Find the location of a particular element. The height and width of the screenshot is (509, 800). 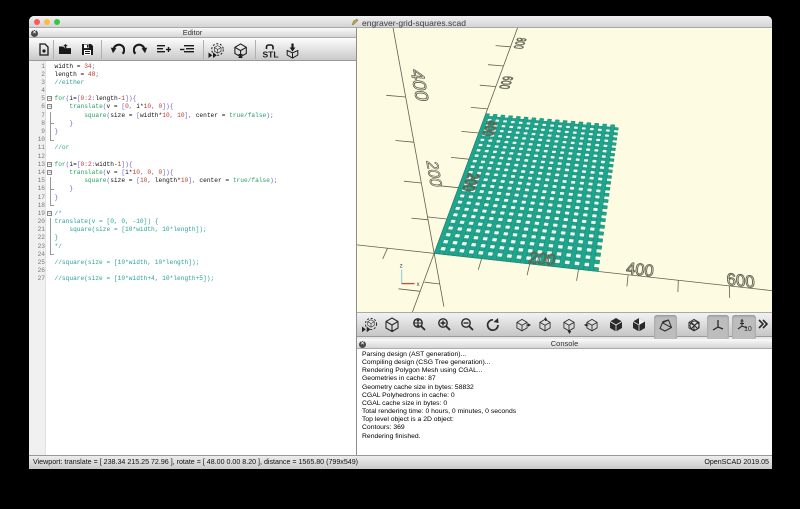

svg-text: 10 is located at coordinates (748, 329).